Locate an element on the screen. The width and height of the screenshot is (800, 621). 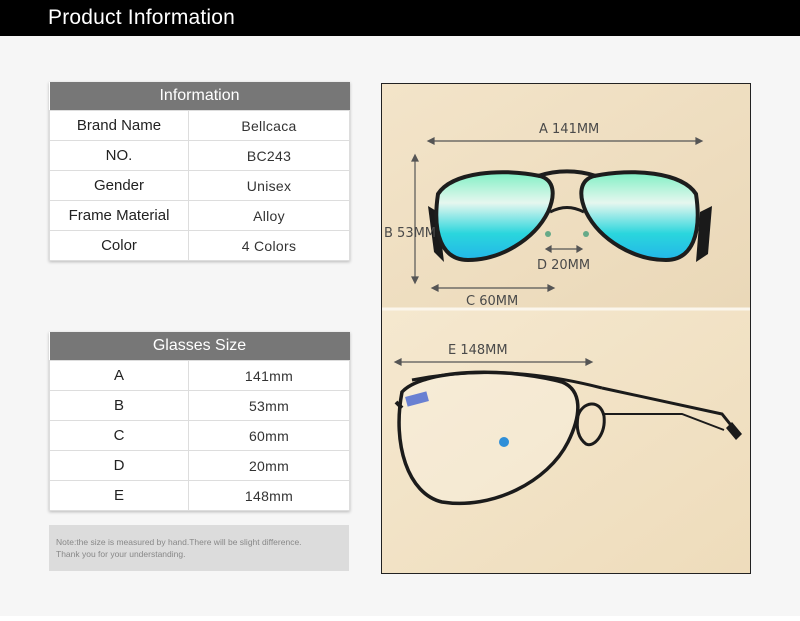
table-row: Frame Material Alloy is located at coordinates (199, 215).